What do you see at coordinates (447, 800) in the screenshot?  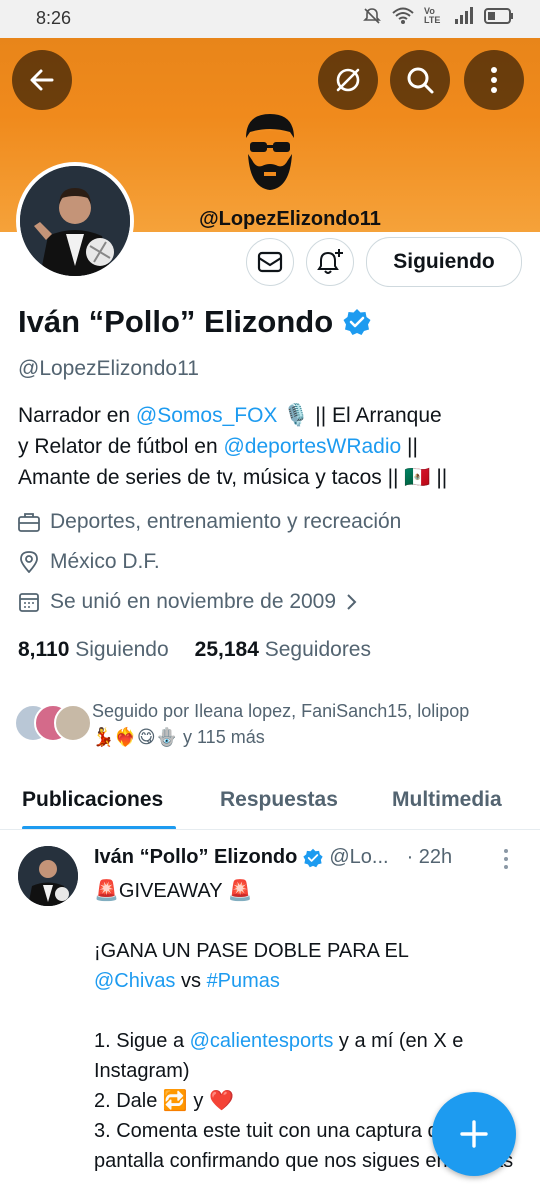 I see `tab-multimedia: Multimedia` at bounding box center [447, 800].